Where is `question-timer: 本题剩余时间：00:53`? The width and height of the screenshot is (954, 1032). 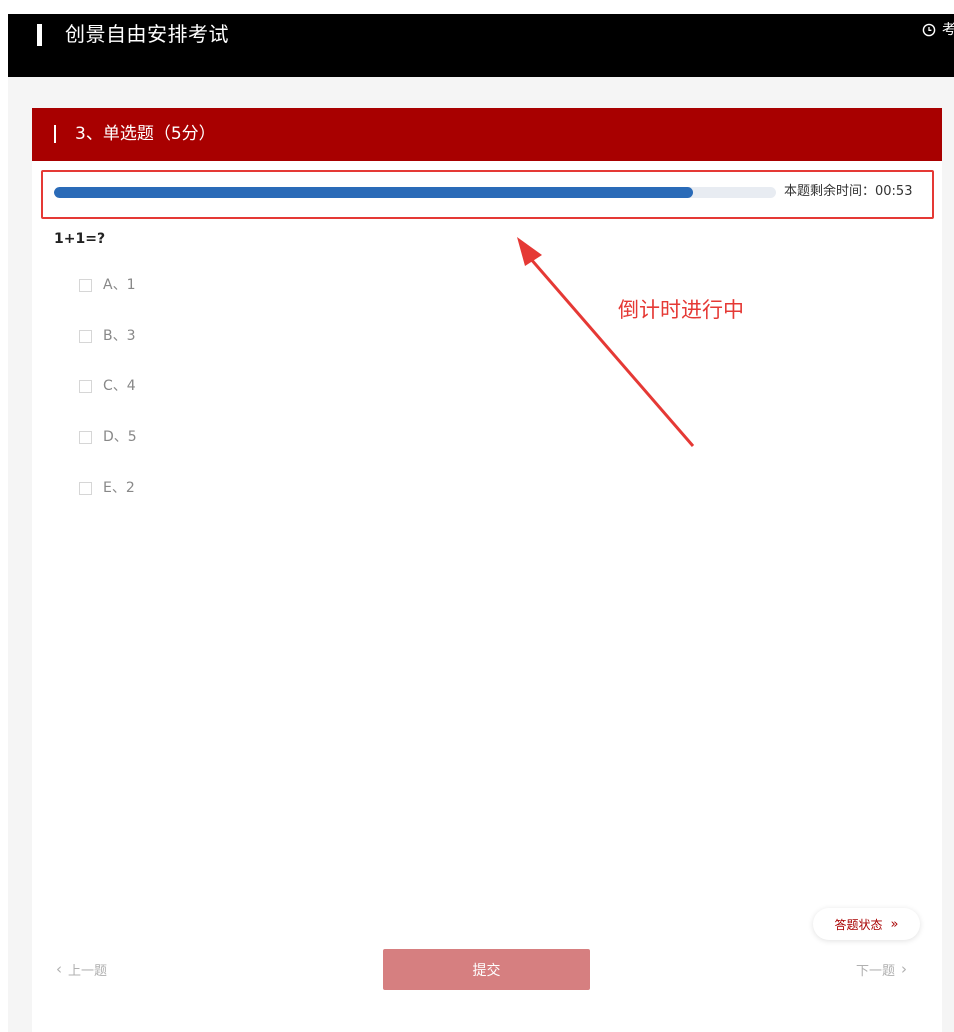
question-timer: 本题剩余时间：00:53 is located at coordinates (487, 194).